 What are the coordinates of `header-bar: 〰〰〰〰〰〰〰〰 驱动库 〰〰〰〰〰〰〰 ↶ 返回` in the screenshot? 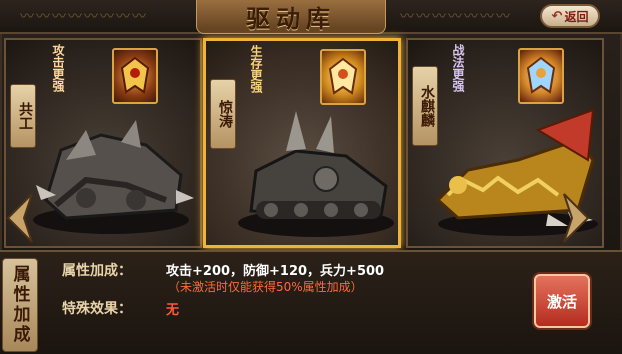 It's located at (311, 17).